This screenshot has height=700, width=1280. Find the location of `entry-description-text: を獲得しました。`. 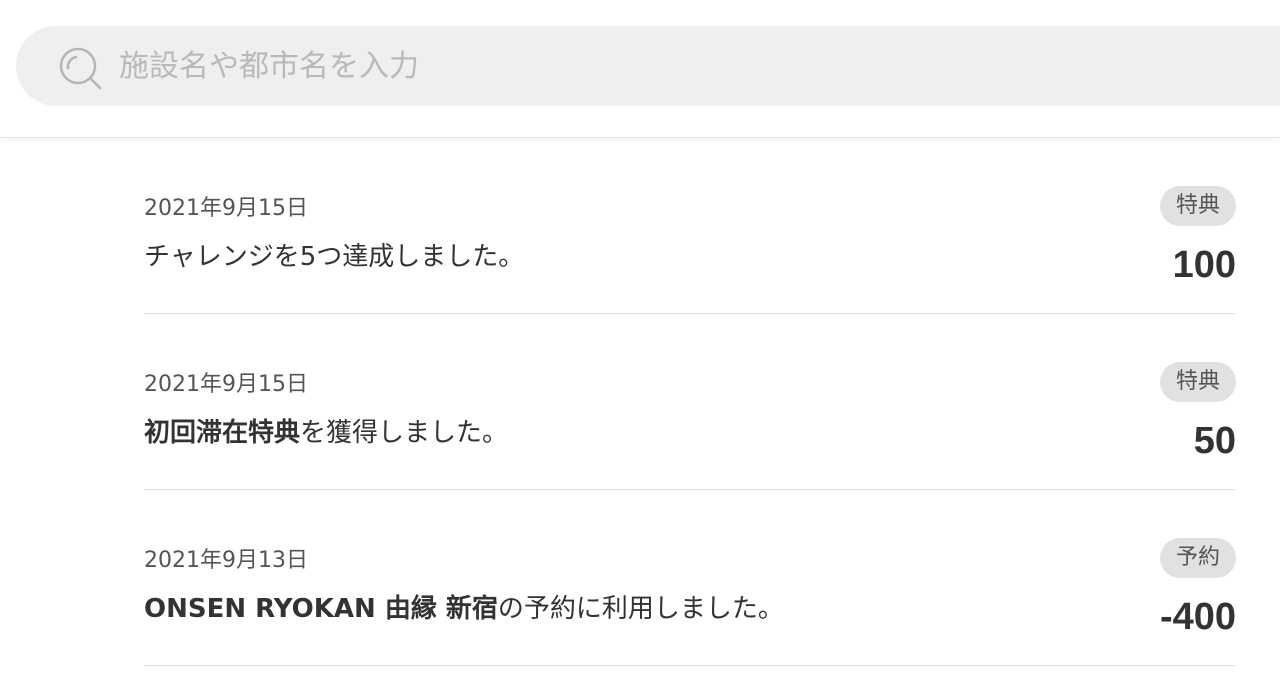

entry-description-text: を獲得しました。 is located at coordinates (404, 433).